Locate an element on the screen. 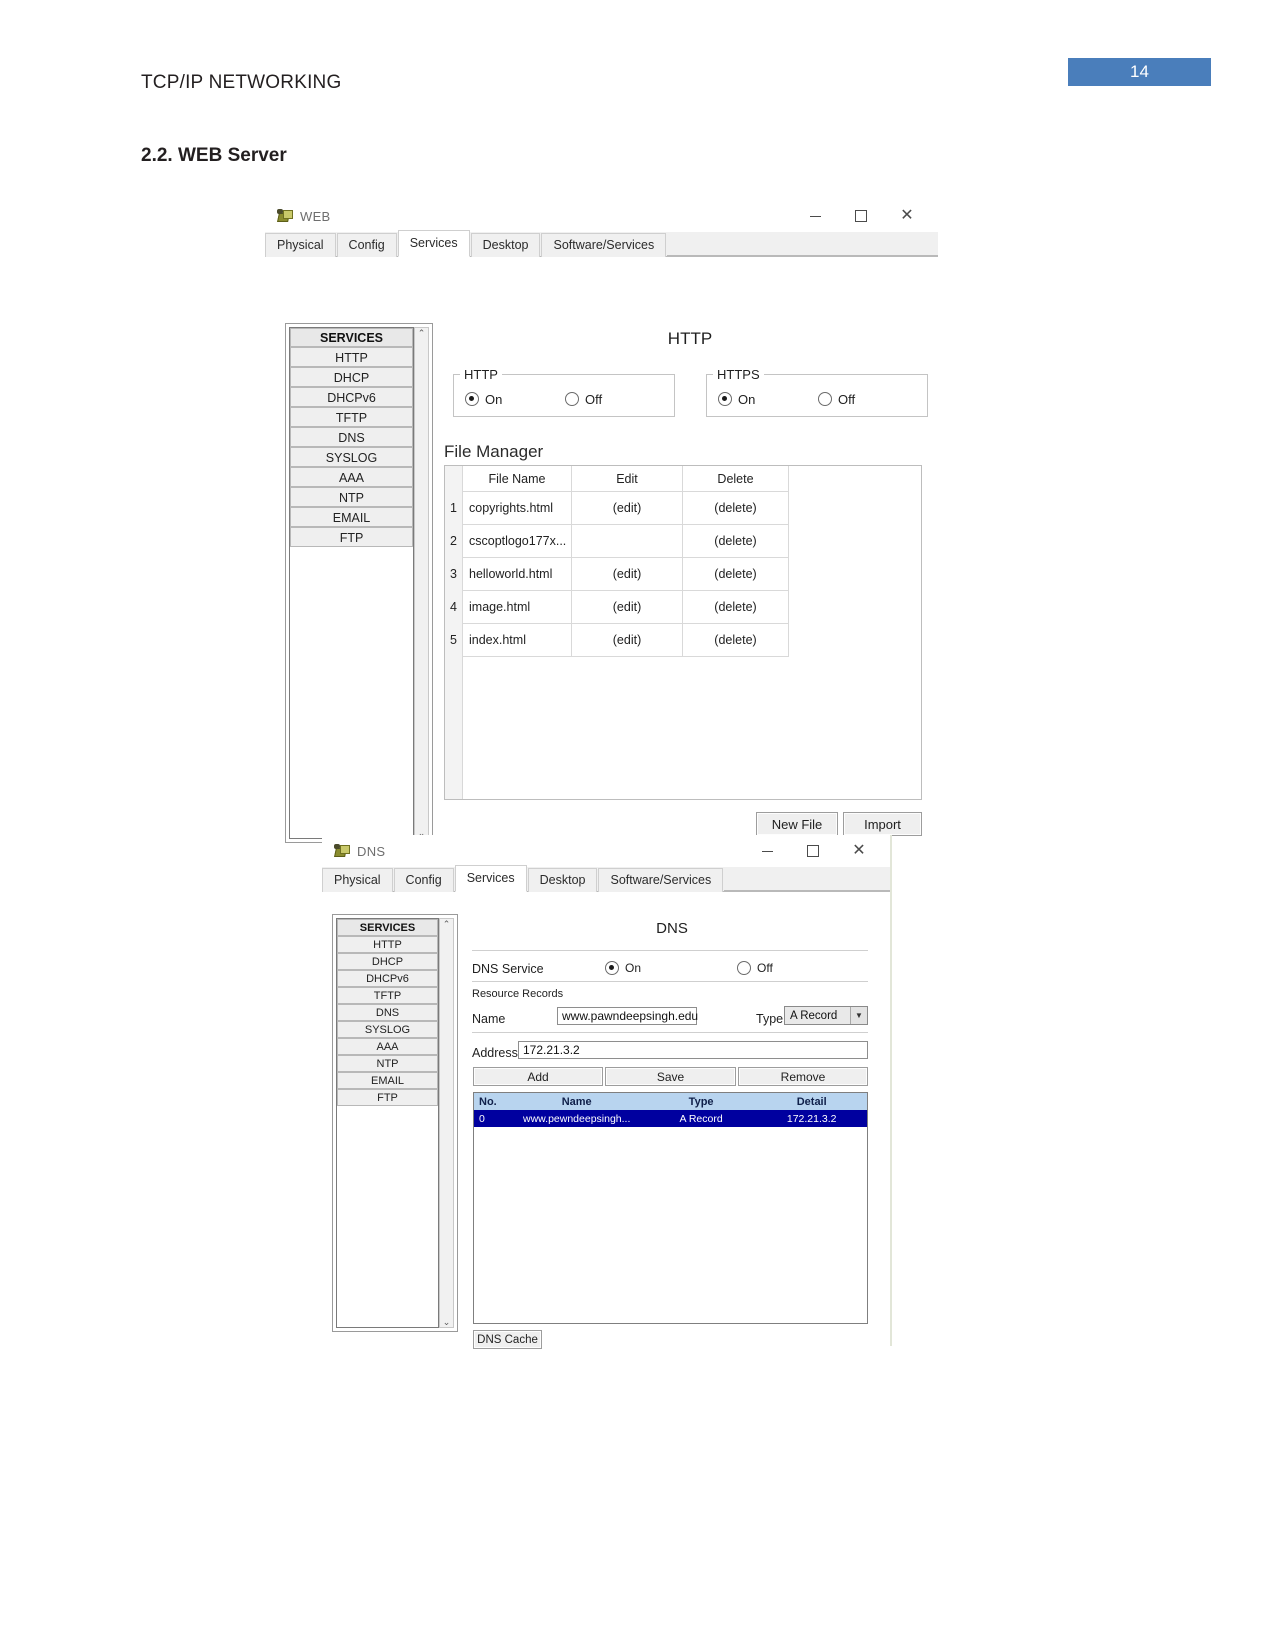  http-off-label: Off is located at coordinates (594, 399).